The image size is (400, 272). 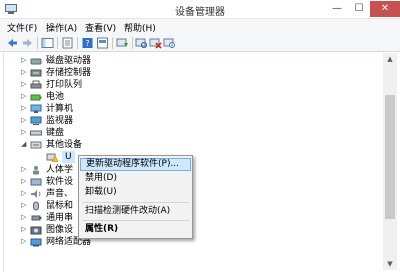 What do you see at coordinates (36, 218) in the screenshot?
I see `usb-icon` at bounding box center [36, 218].